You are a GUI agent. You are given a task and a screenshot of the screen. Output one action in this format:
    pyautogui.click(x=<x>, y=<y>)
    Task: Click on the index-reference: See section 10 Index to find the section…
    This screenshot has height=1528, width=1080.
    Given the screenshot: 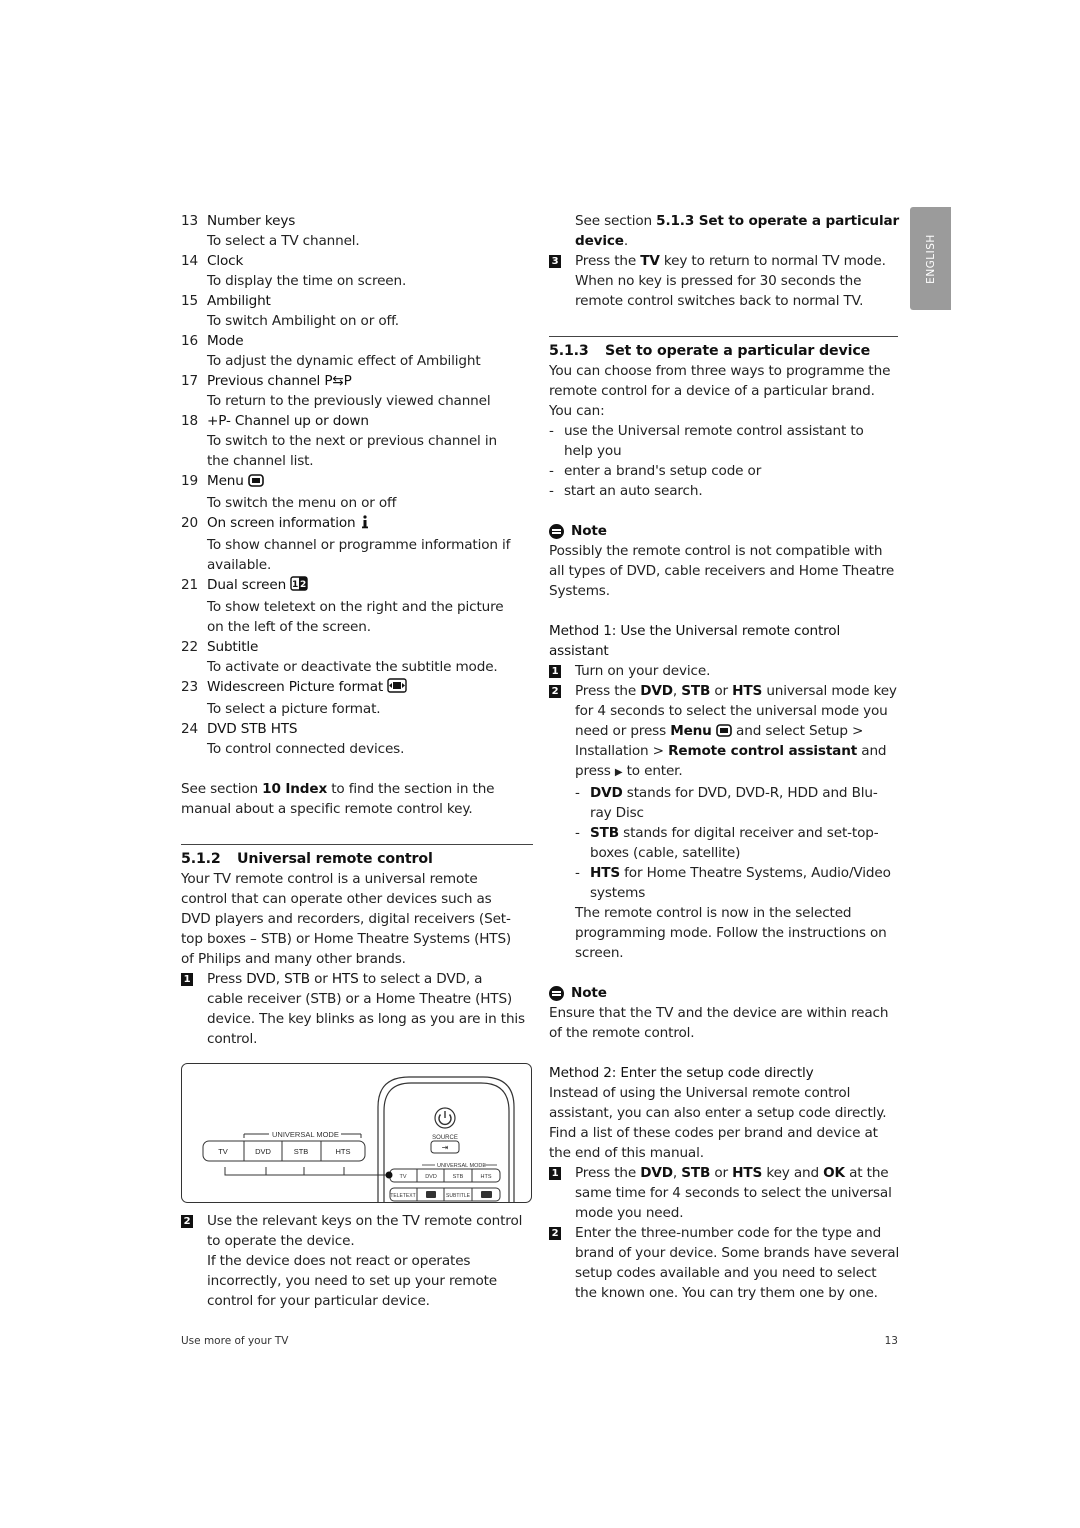 What is the action you would take?
    pyautogui.click(x=338, y=789)
    